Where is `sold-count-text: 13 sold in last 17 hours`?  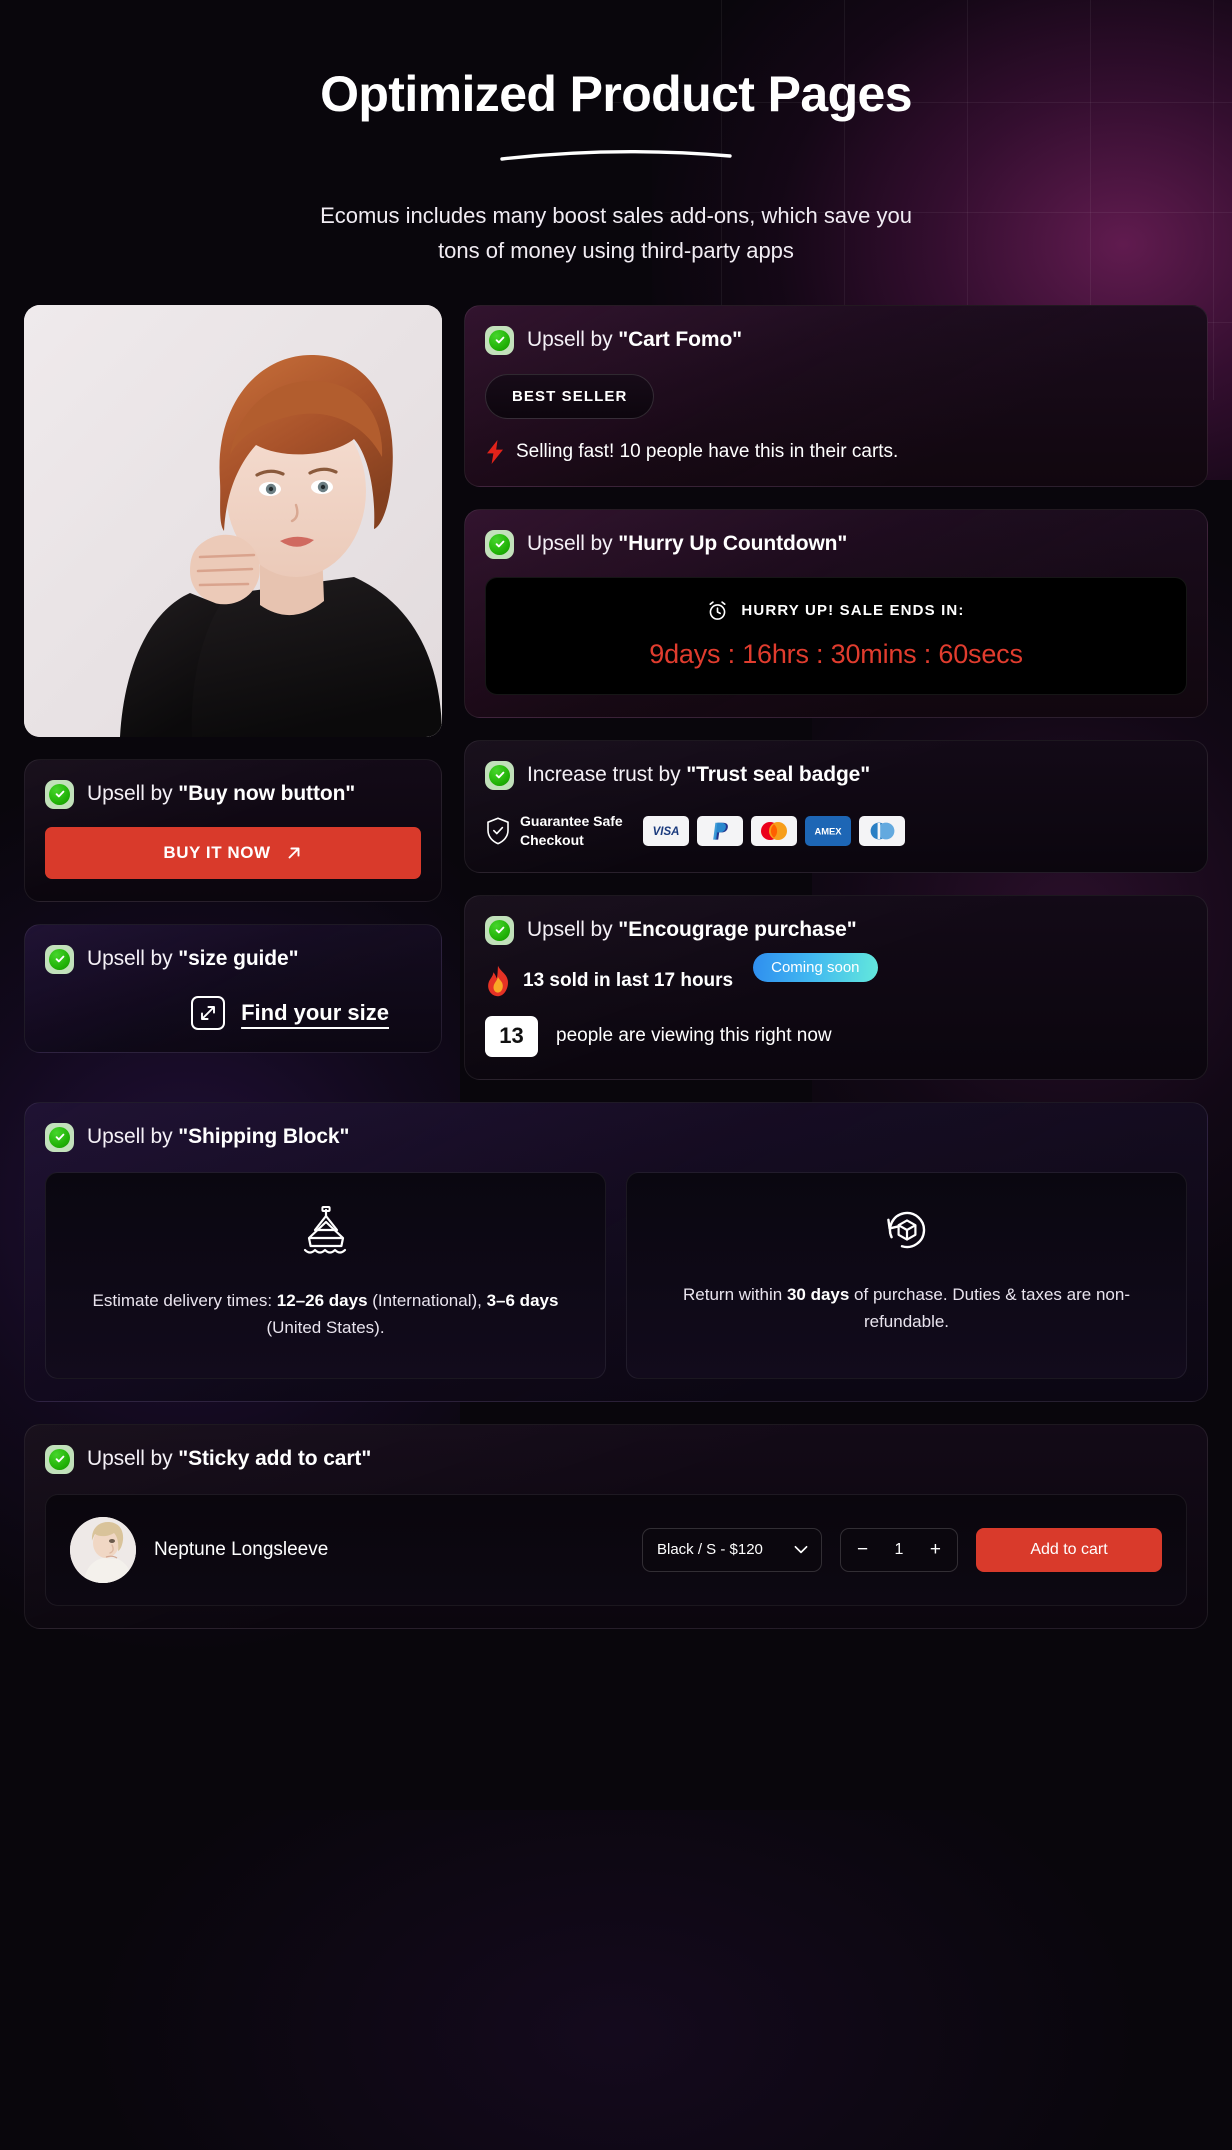
sold-count-text: 13 sold in last 17 hours is located at coordinates (628, 980).